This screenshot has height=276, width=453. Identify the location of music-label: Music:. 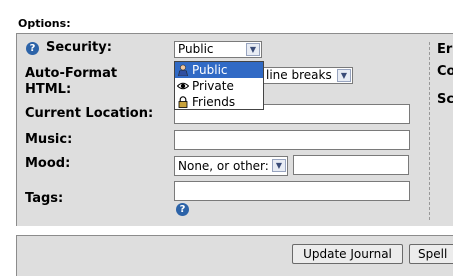
(49, 139).